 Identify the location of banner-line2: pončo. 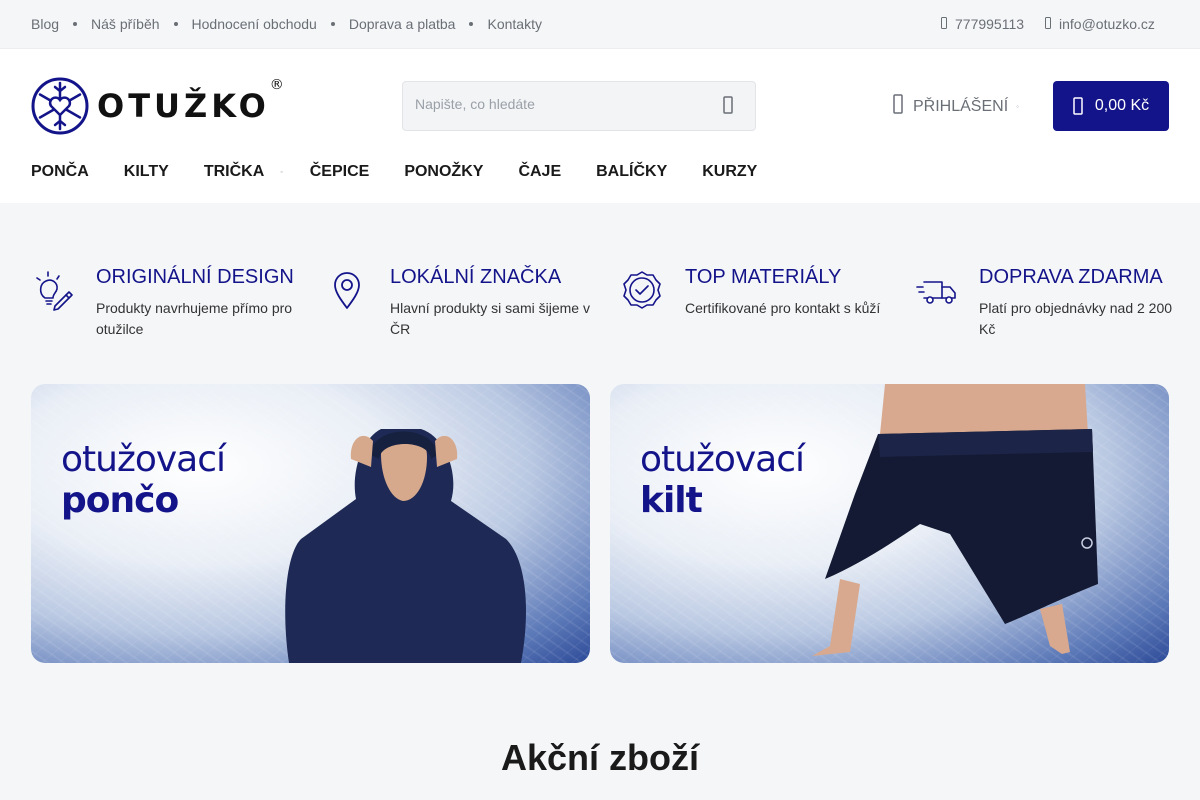
(120, 500).